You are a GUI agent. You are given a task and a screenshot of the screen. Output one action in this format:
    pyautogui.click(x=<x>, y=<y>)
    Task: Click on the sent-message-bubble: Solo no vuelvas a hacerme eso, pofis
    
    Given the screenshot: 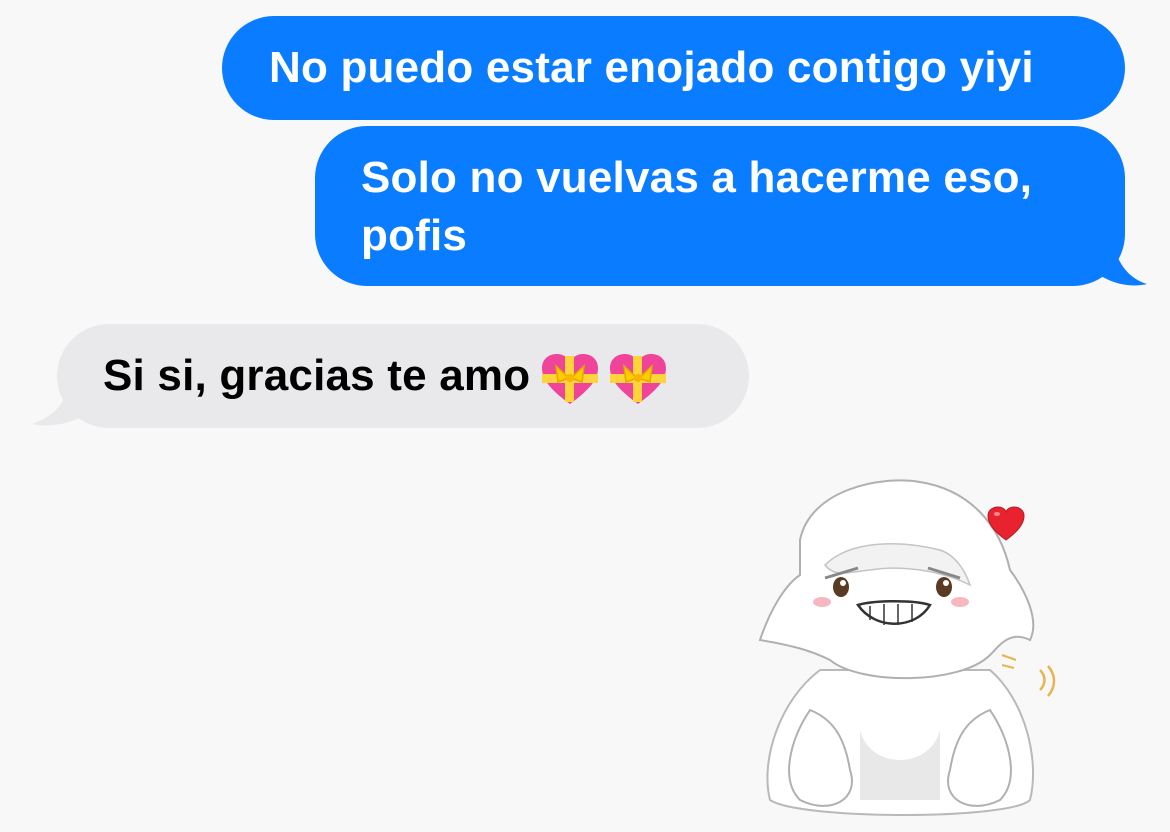 What is the action you would take?
    pyautogui.click(x=720, y=206)
    